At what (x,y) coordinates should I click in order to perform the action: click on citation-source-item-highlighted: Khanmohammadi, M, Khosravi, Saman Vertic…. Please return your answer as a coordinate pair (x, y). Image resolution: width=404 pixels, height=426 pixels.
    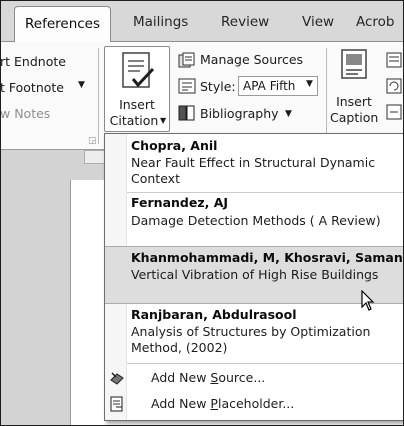
    Looking at the image, I should click on (254, 275).